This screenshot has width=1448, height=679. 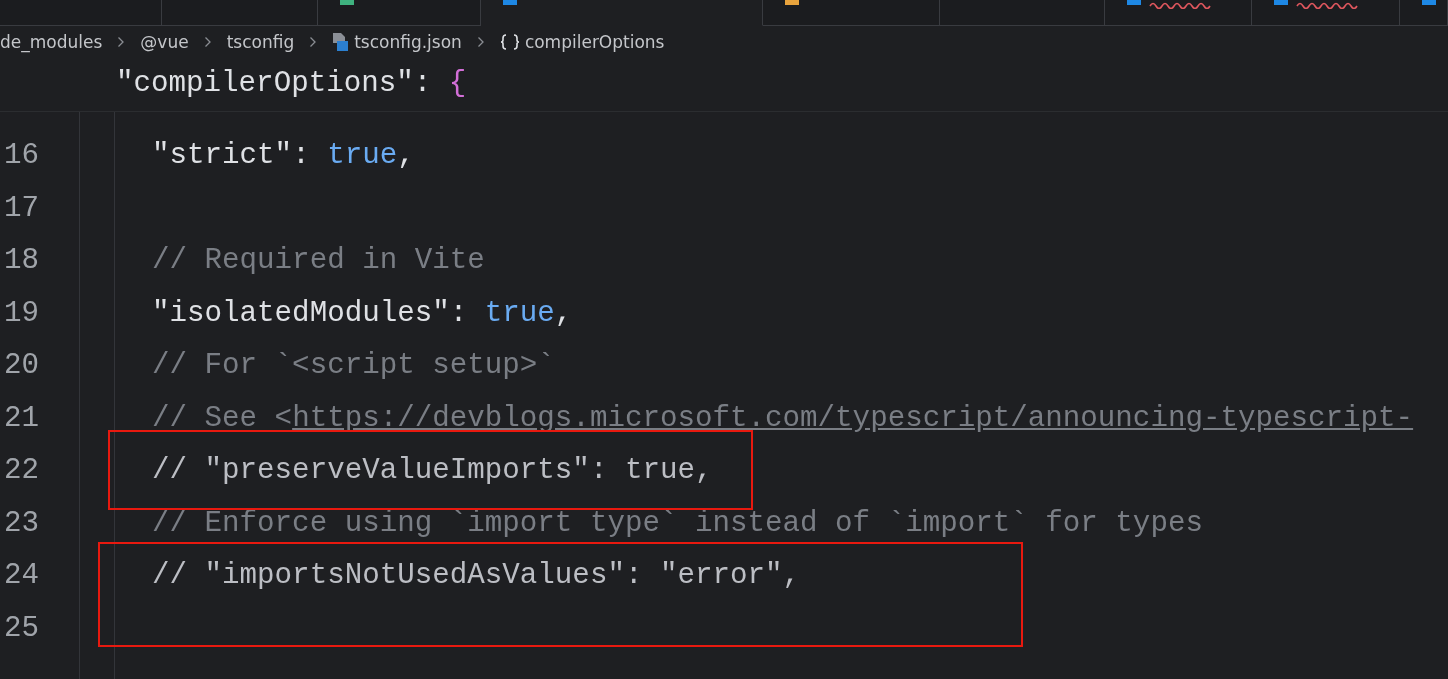 What do you see at coordinates (51, 41) in the screenshot?
I see `breadcrumb-item: de_modules` at bounding box center [51, 41].